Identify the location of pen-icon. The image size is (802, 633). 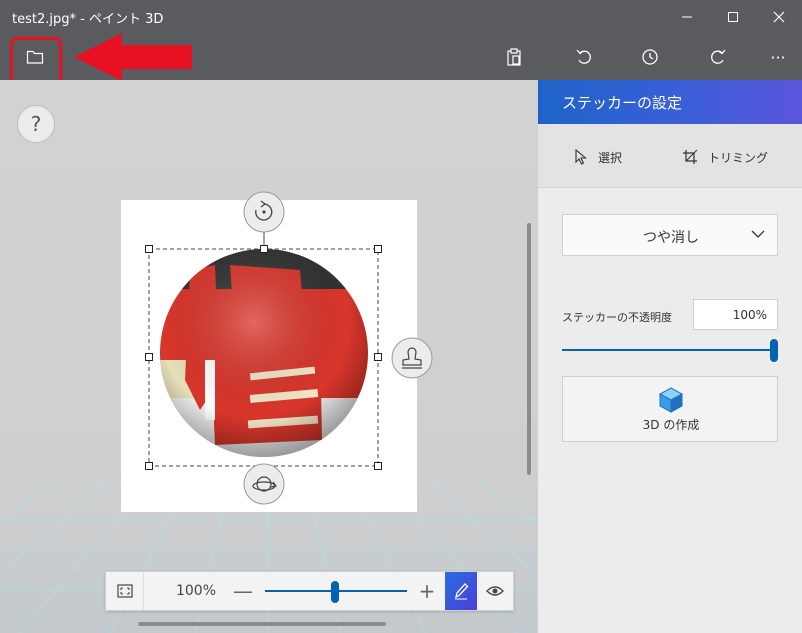
(462, 591).